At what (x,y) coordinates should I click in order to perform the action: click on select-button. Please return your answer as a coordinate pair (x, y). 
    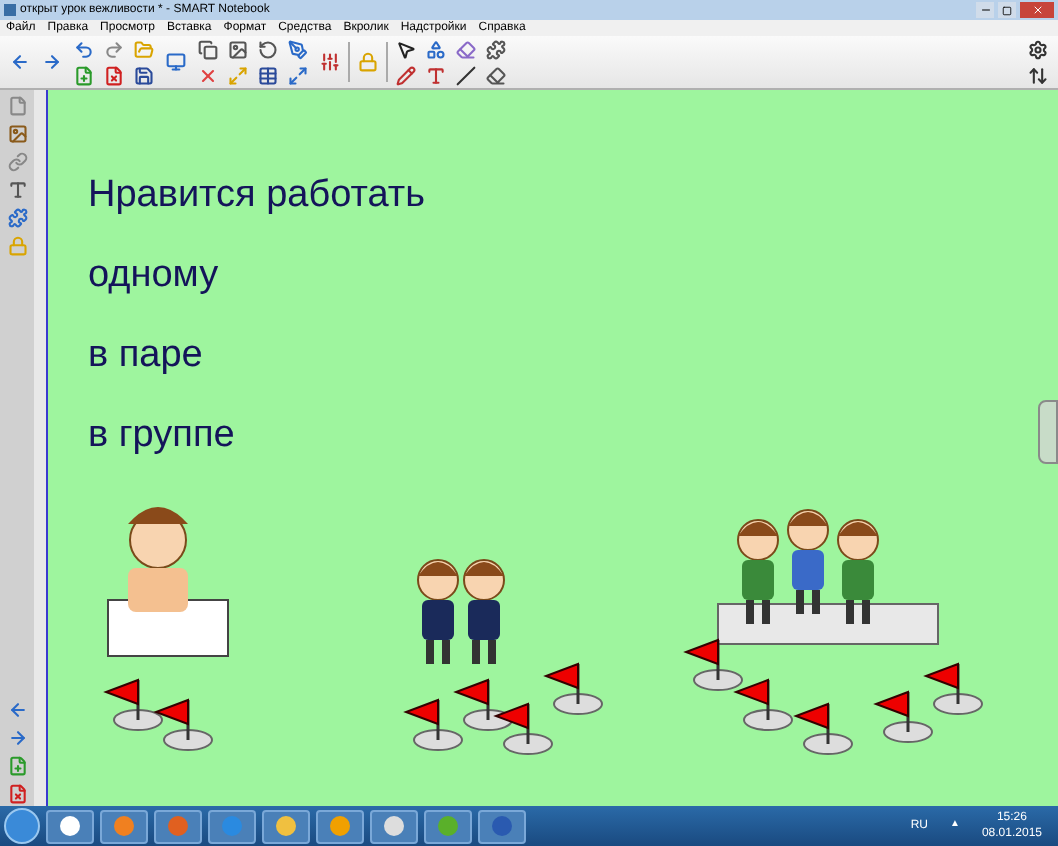
    Looking at the image, I should click on (406, 49).